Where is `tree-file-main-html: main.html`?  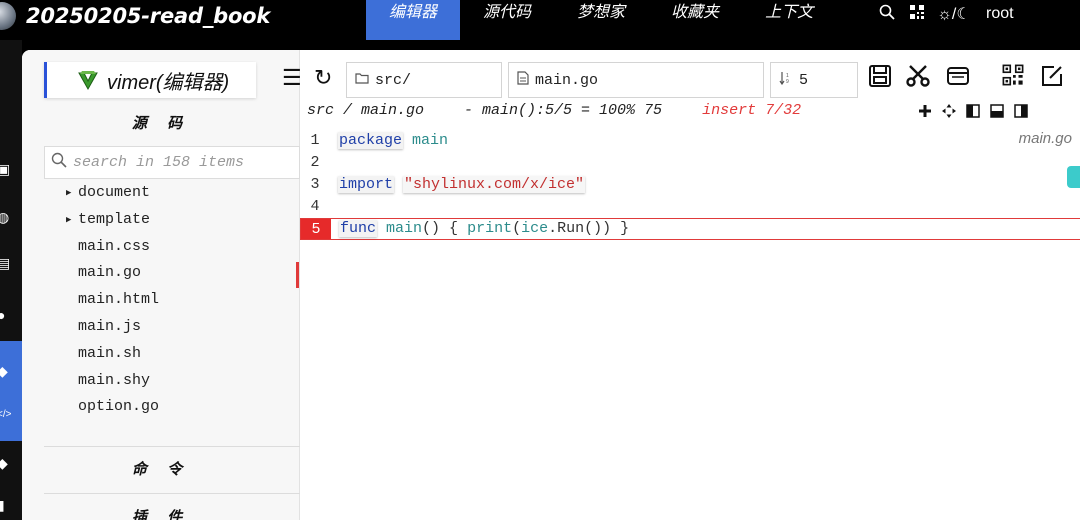 tree-file-main-html: main.html is located at coordinates (111, 300).